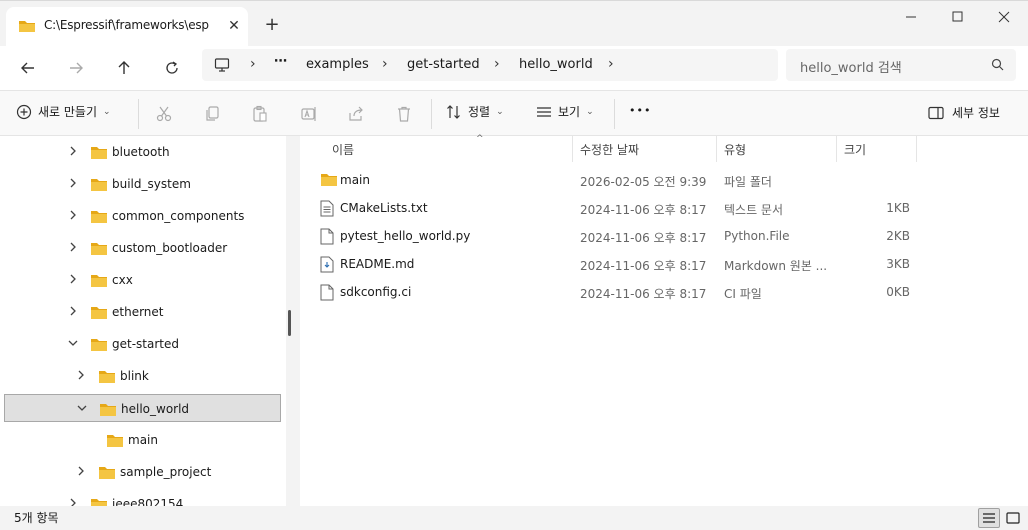 The height and width of the screenshot is (530, 1028). I want to click on scrollbar-thumb, so click(289, 323).